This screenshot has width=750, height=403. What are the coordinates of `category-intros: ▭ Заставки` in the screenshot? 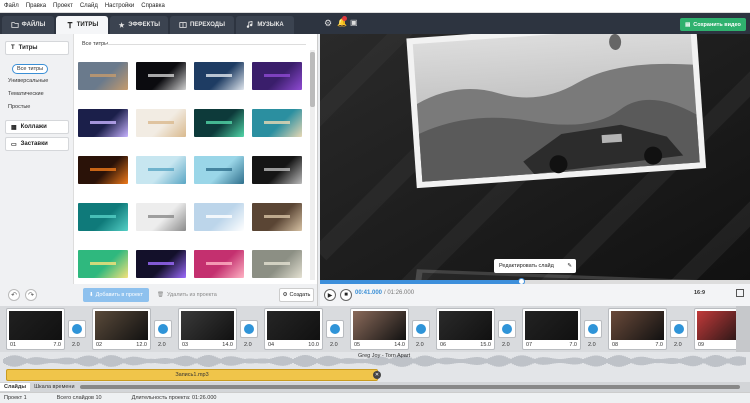 It's located at (37, 144).